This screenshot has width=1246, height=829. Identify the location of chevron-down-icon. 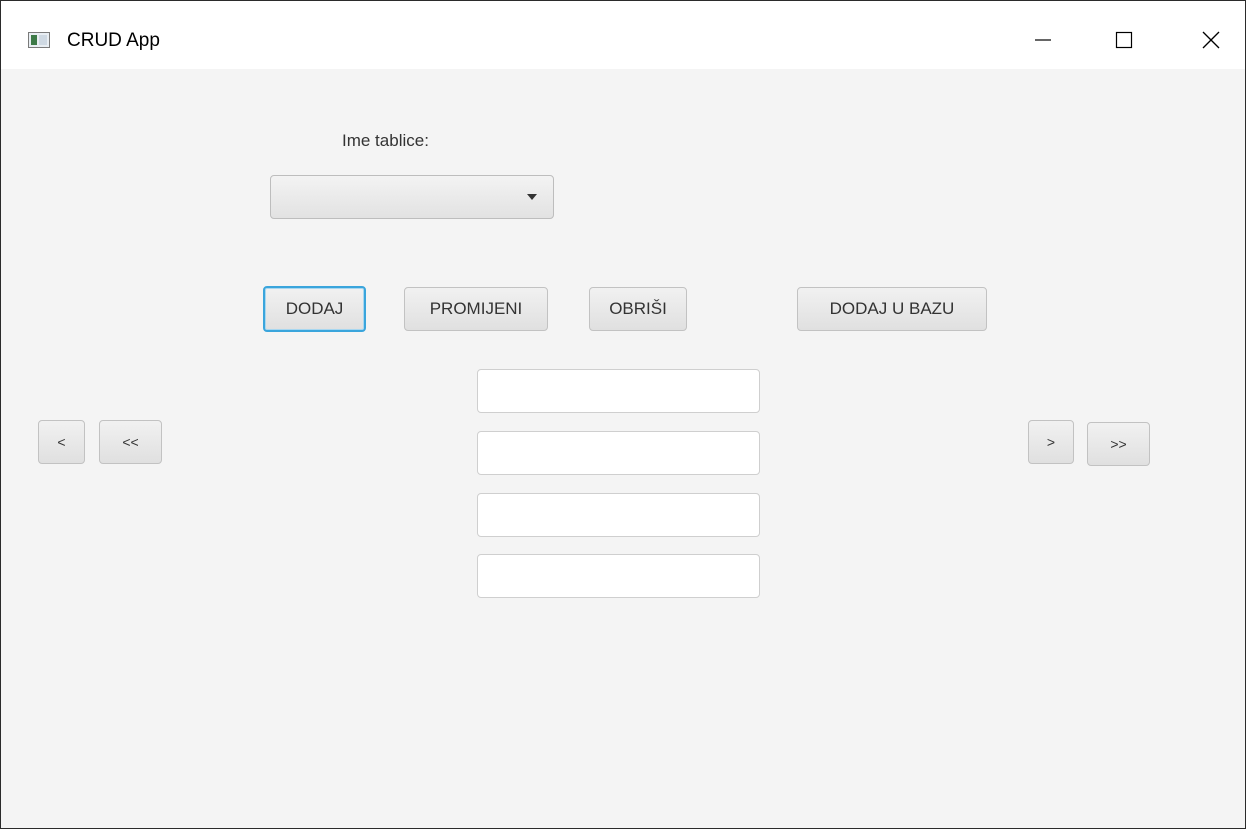
(532, 197).